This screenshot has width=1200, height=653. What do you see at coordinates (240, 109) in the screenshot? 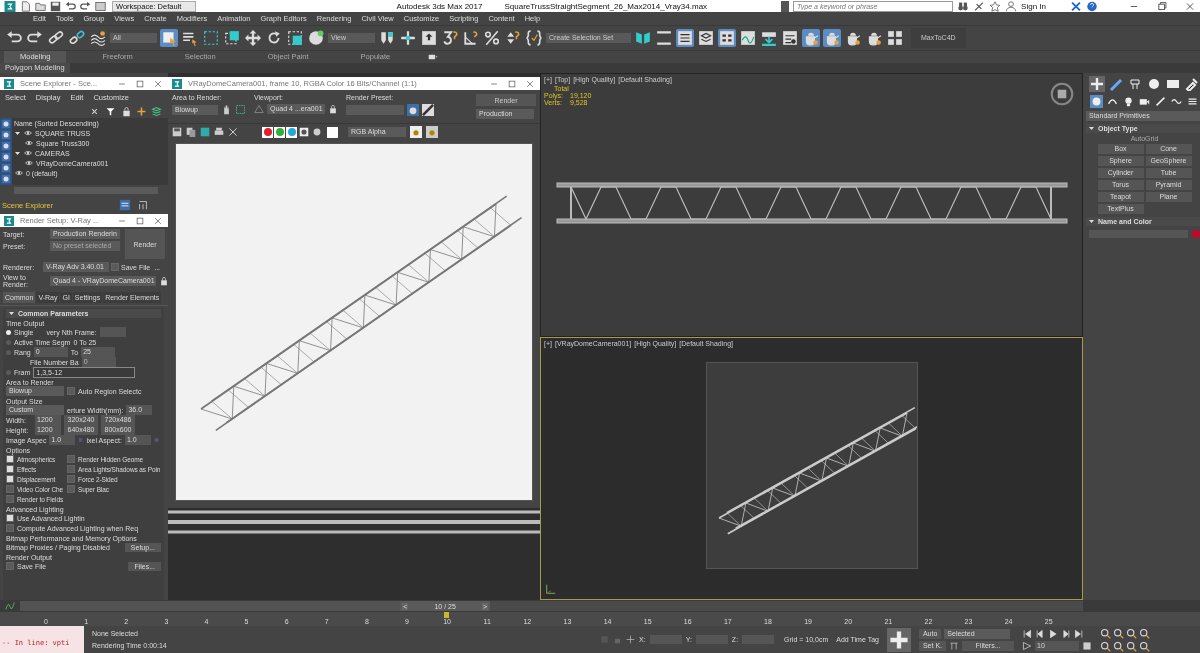
I see `region-icon` at bounding box center [240, 109].